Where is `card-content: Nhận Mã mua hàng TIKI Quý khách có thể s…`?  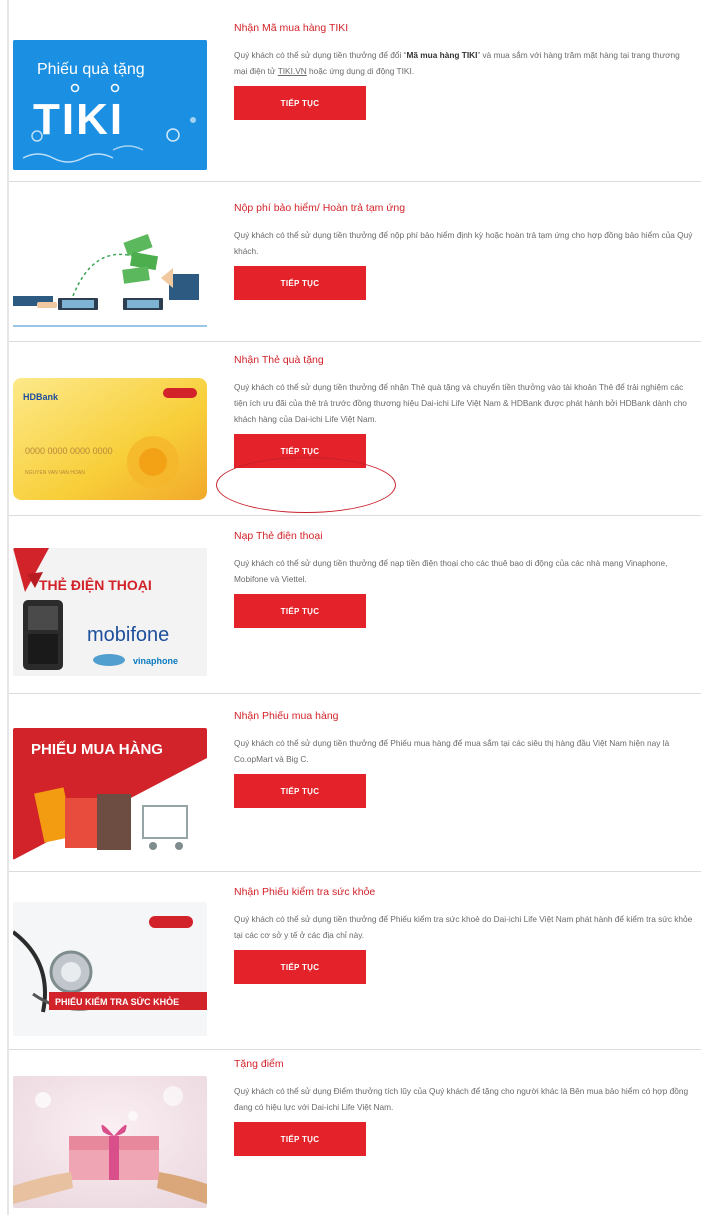 card-content: Nhận Mã mua hàng TIKI Quý khách có thể s… is located at coordinates (464, 71).